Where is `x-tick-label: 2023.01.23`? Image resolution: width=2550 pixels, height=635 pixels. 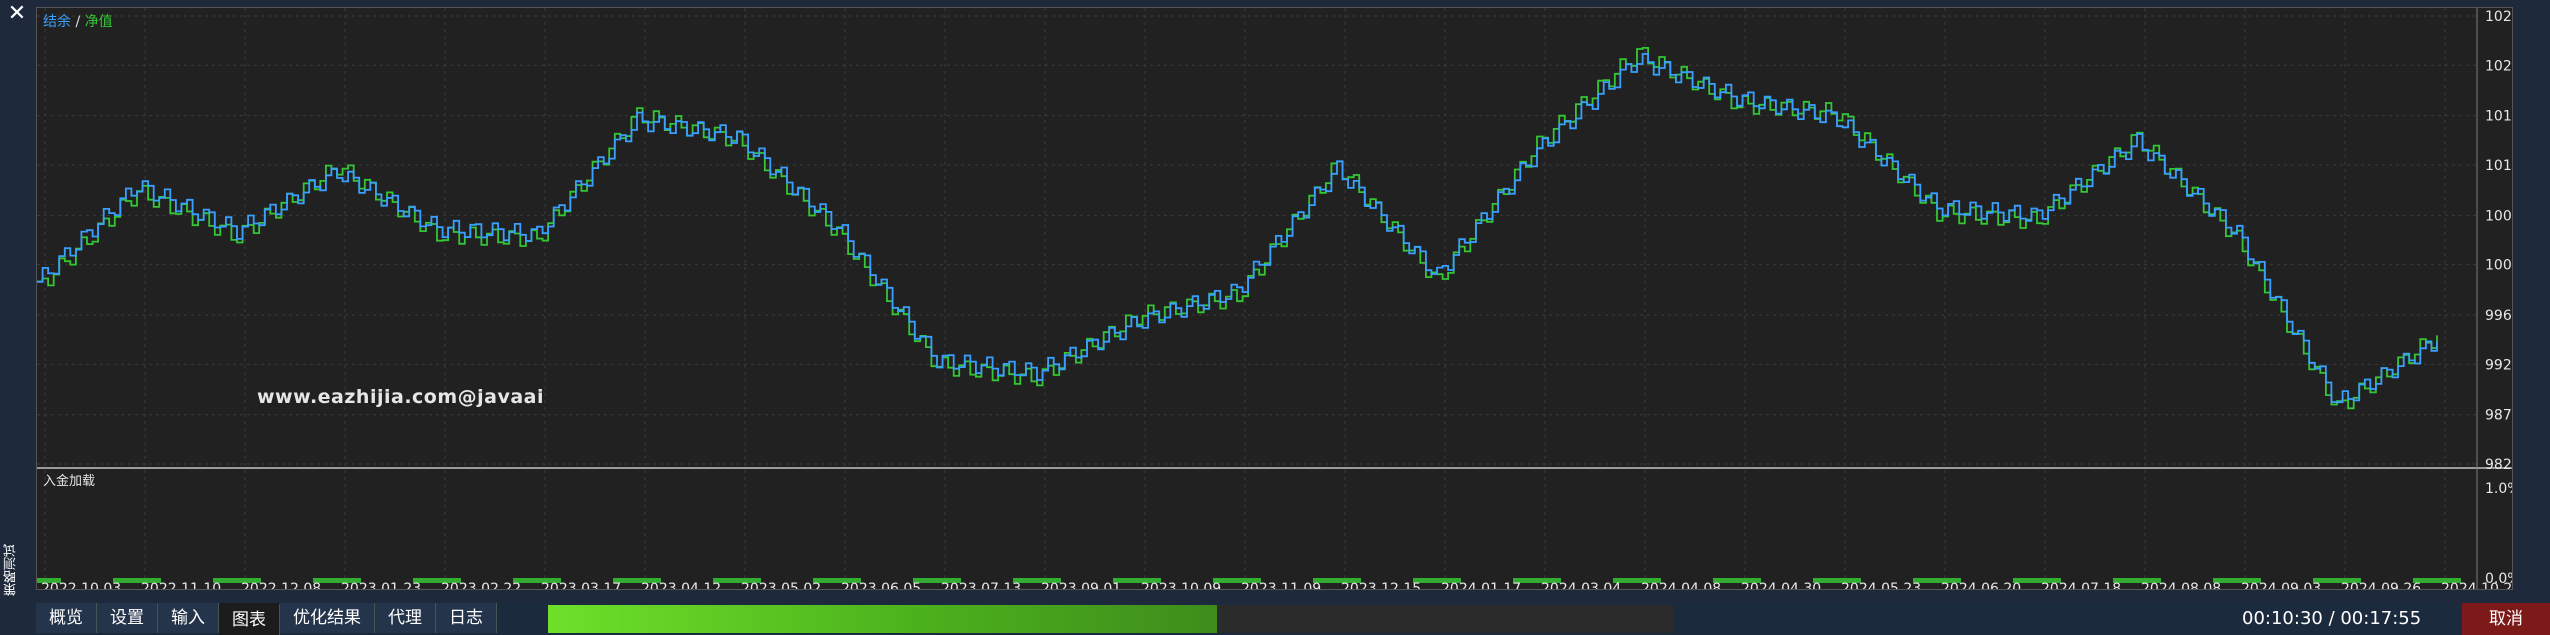 x-tick-label: 2023.01.23 is located at coordinates (381, 585).